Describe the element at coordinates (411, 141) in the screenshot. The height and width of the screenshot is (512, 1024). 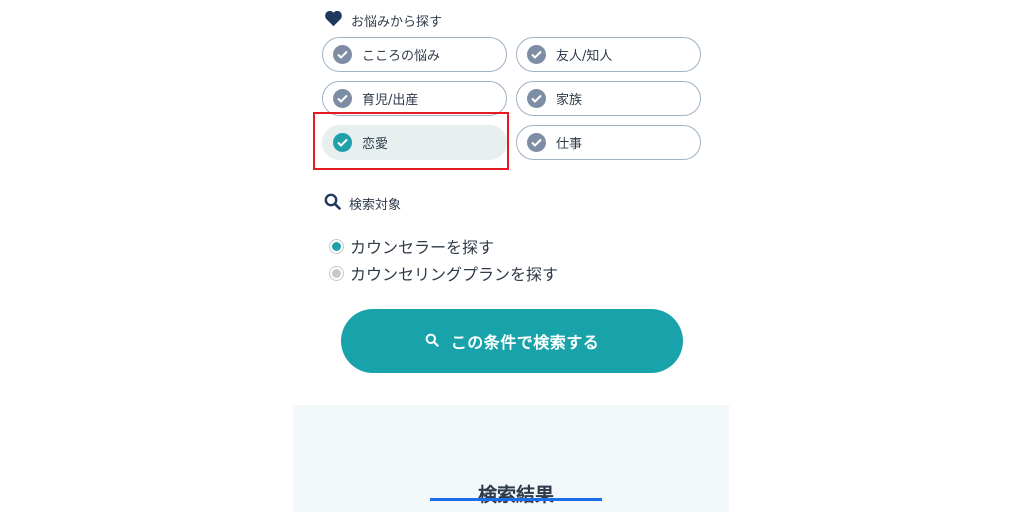
I see `highlight-box` at that location.